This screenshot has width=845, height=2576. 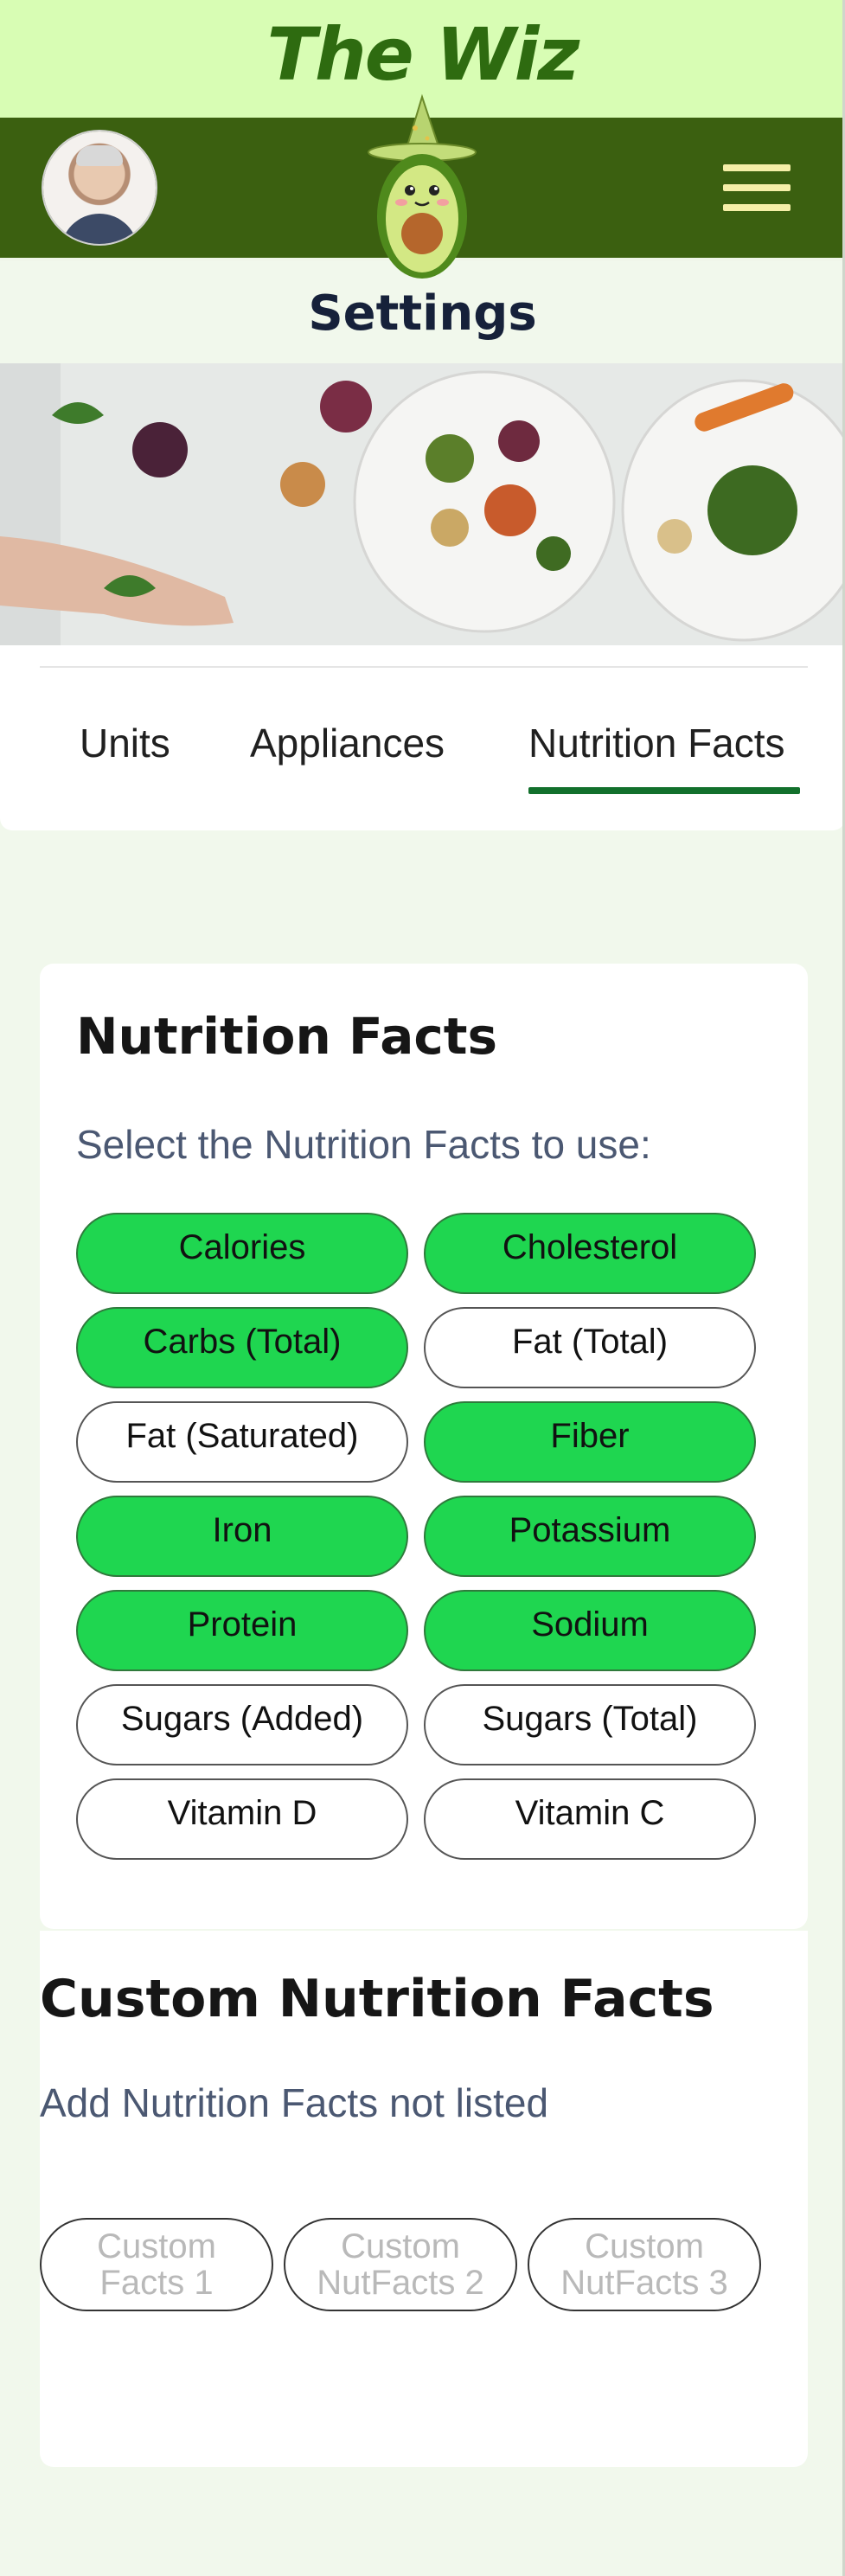 I want to click on nutrition-option-chip: Potassium, so click(x=590, y=1536).